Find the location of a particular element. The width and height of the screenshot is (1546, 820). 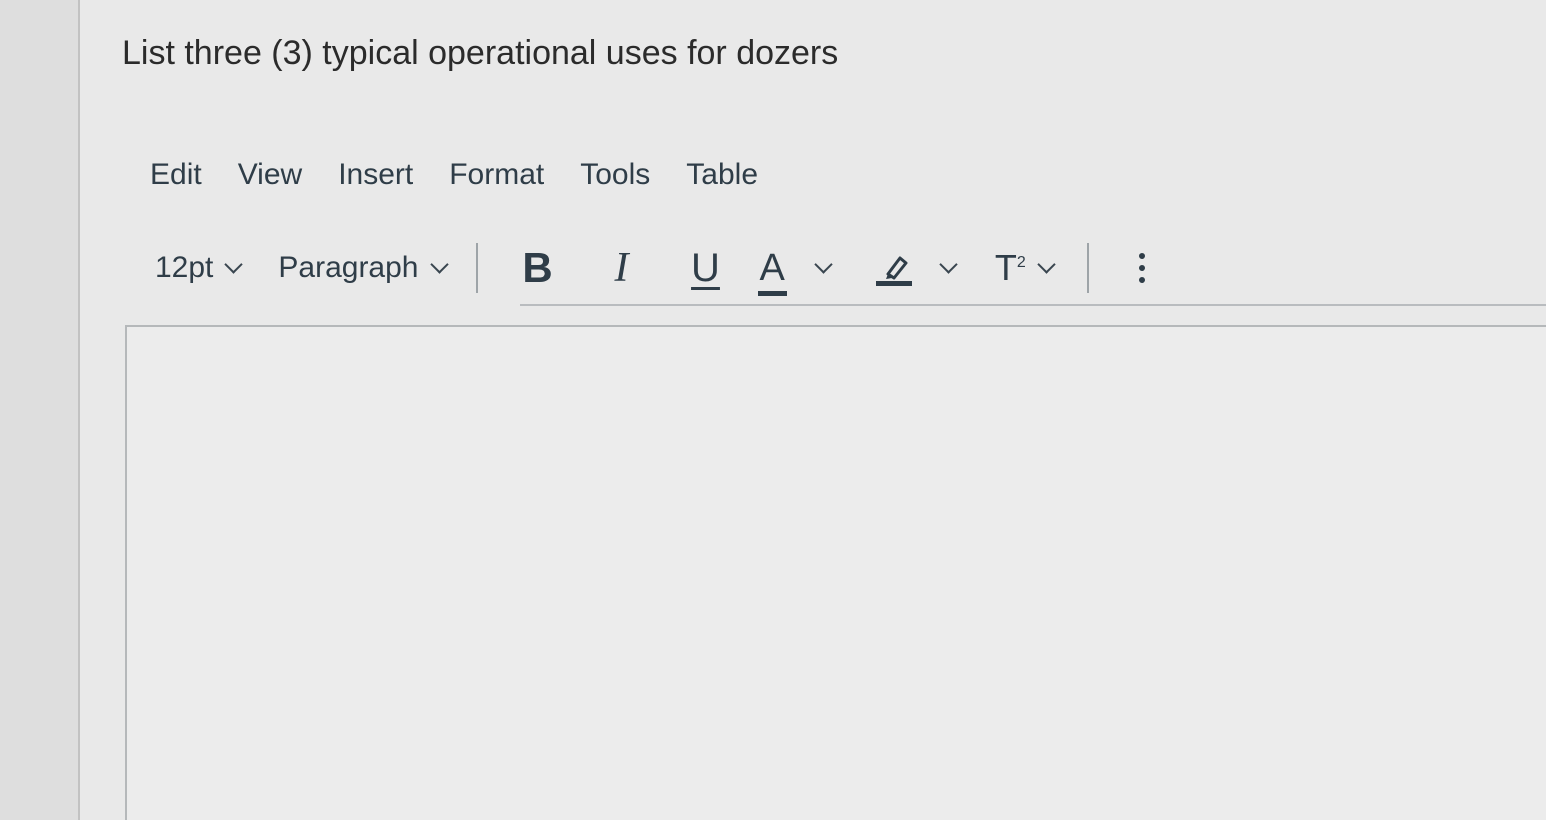

menu-format: Format is located at coordinates (496, 175).